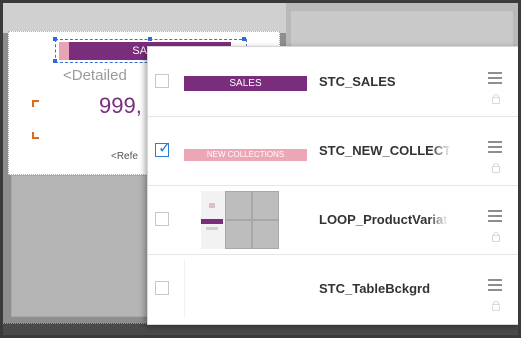 Image resolution: width=521 pixels, height=338 pixels. Describe the element at coordinates (245, 155) in the screenshot. I see `layer-thumbnail-new-collections: NEW COLLECTIONS` at that location.